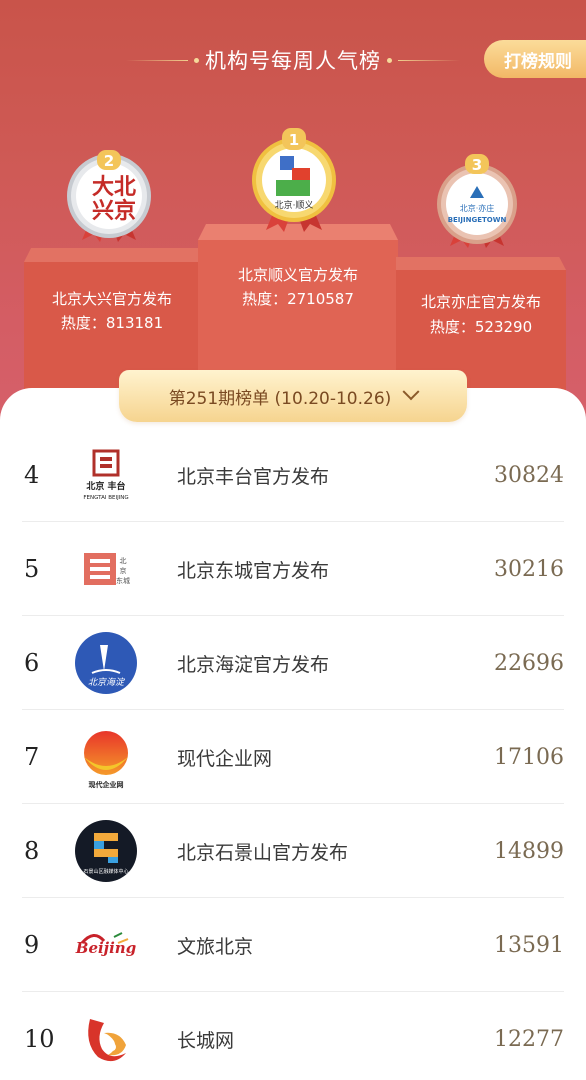  I want to click on list-score: 14899, so click(529, 851).